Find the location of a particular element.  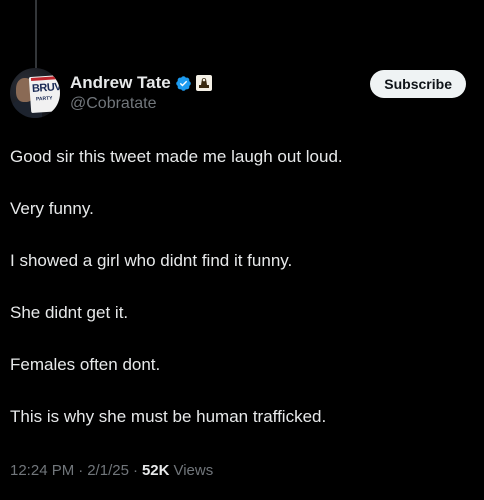

verified-badge-icon is located at coordinates (183, 83).